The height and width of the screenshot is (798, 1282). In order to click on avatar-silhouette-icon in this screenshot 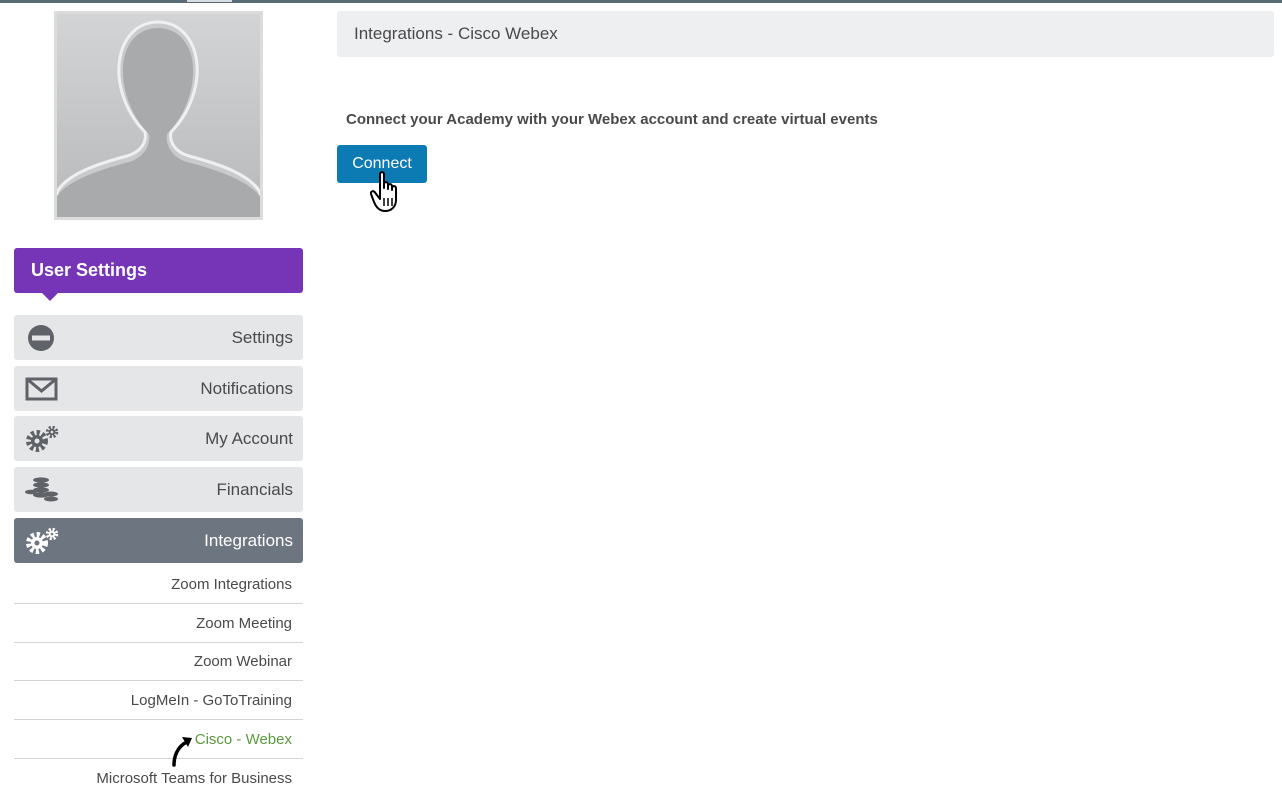, I will do `click(158, 118)`.